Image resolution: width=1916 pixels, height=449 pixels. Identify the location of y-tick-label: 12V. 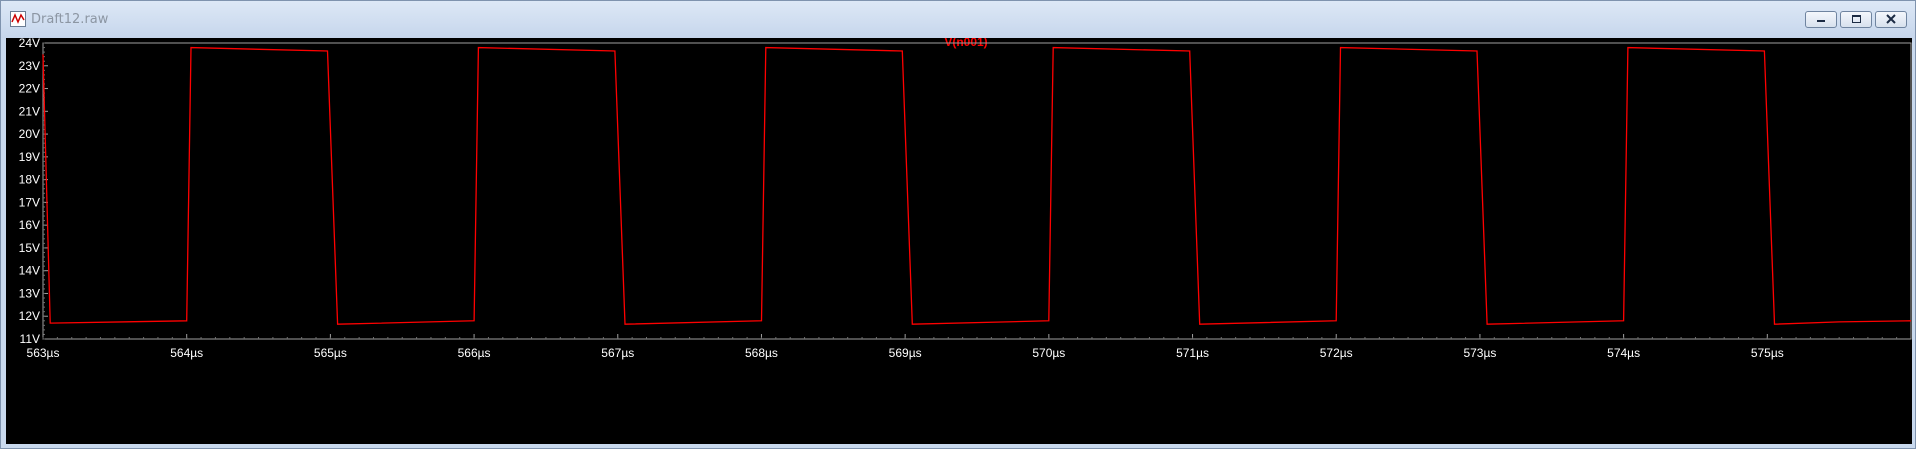
(29, 316).